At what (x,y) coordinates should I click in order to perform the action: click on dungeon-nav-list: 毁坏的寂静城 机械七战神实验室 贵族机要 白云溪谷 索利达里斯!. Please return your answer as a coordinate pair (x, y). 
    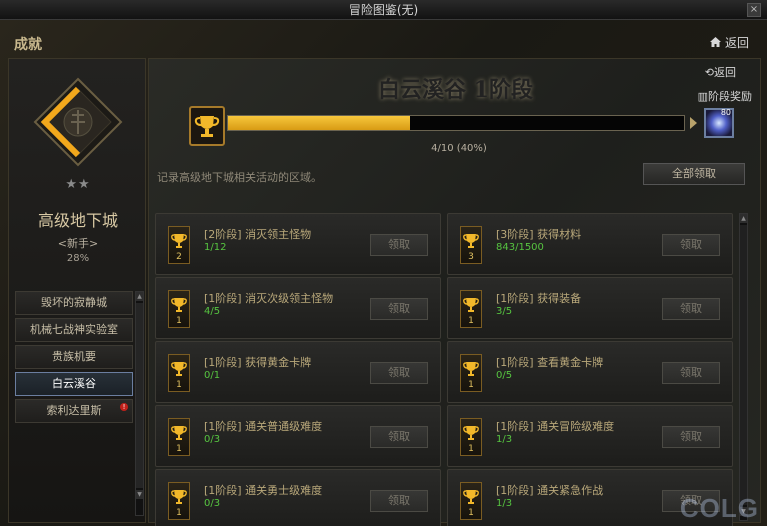
    Looking at the image, I should click on (74, 358).